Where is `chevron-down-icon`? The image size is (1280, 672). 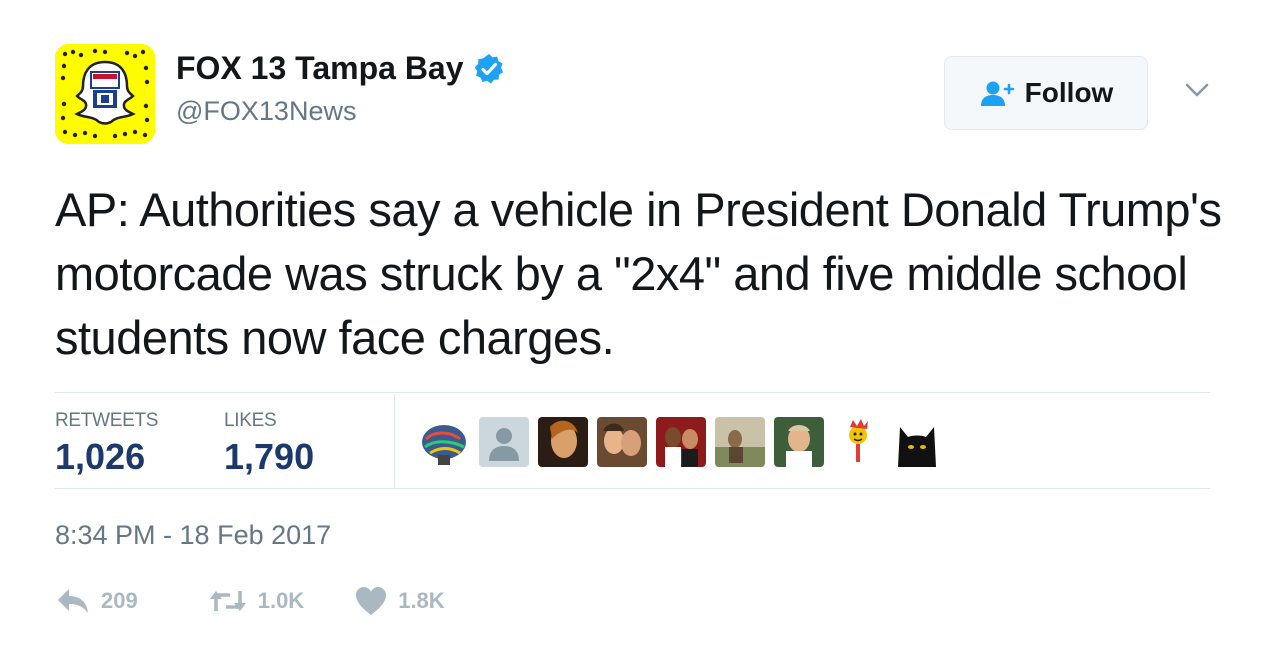
chevron-down-icon is located at coordinates (1197, 90).